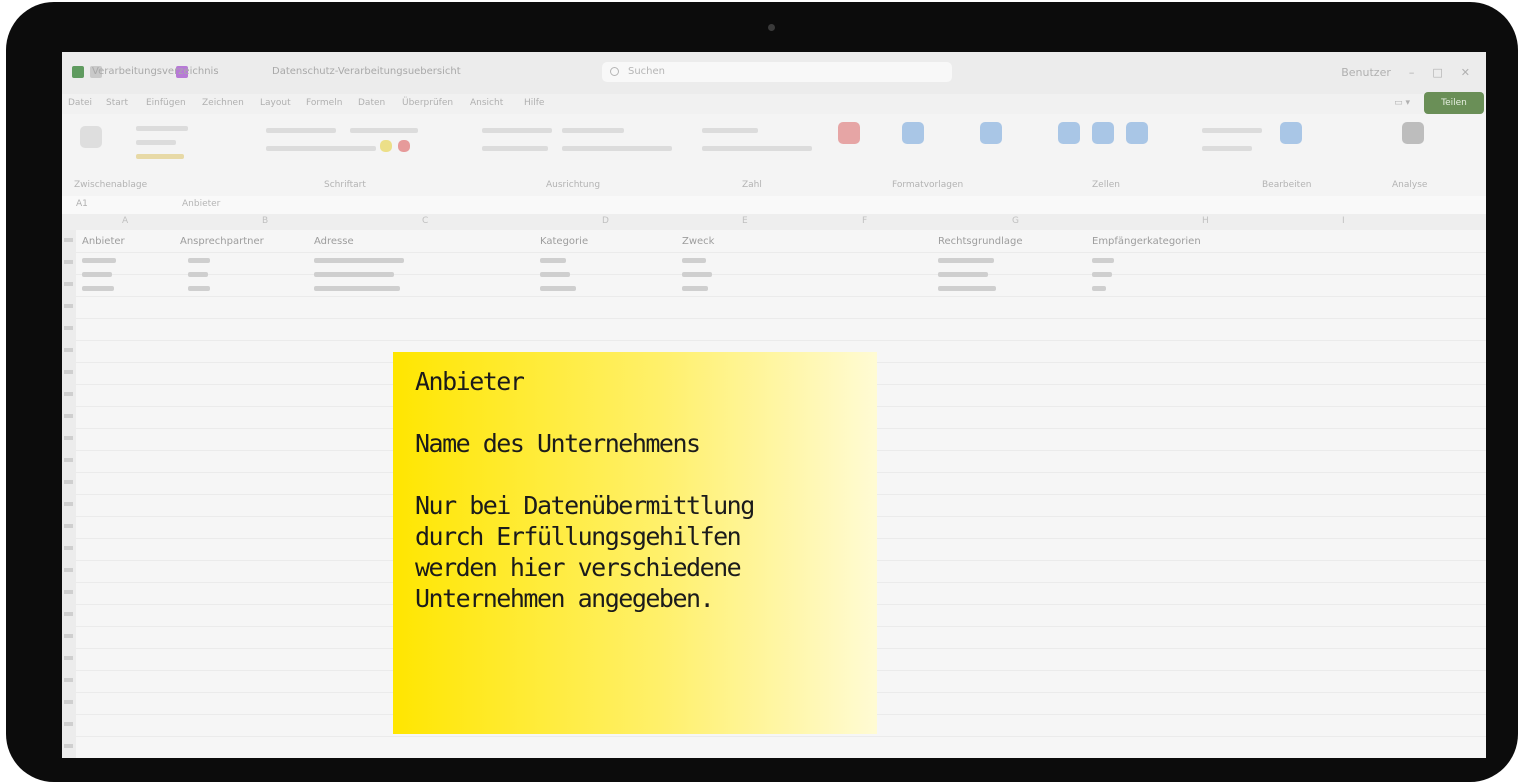 The width and height of the screenshot is (1524, 782). I want to click on conditional-formatting-icon, so click(849, 133).